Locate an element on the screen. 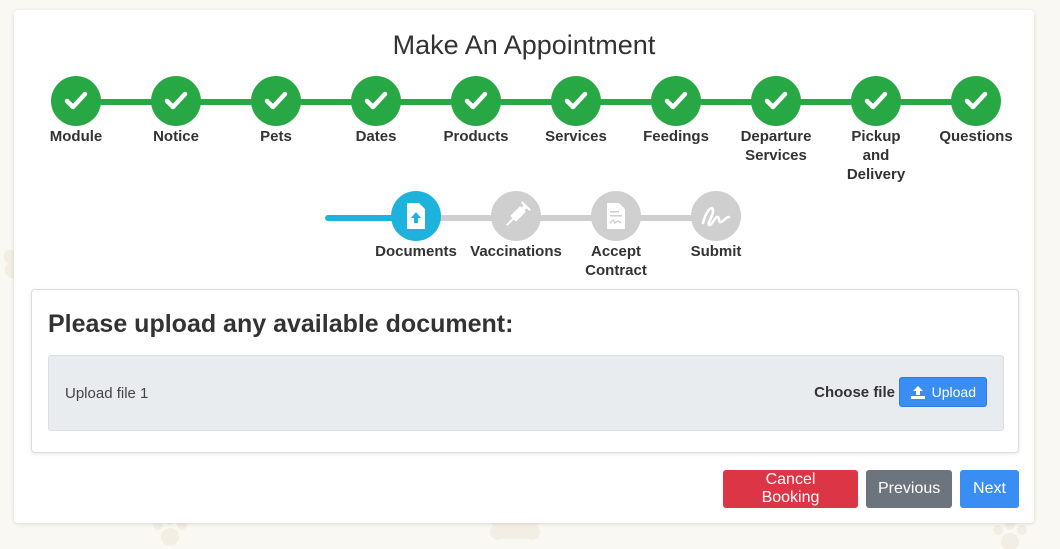 Image resolution: width=1060 pixels, height=549 pixels. step-questions: Questions is located at coordinates (976, 111).